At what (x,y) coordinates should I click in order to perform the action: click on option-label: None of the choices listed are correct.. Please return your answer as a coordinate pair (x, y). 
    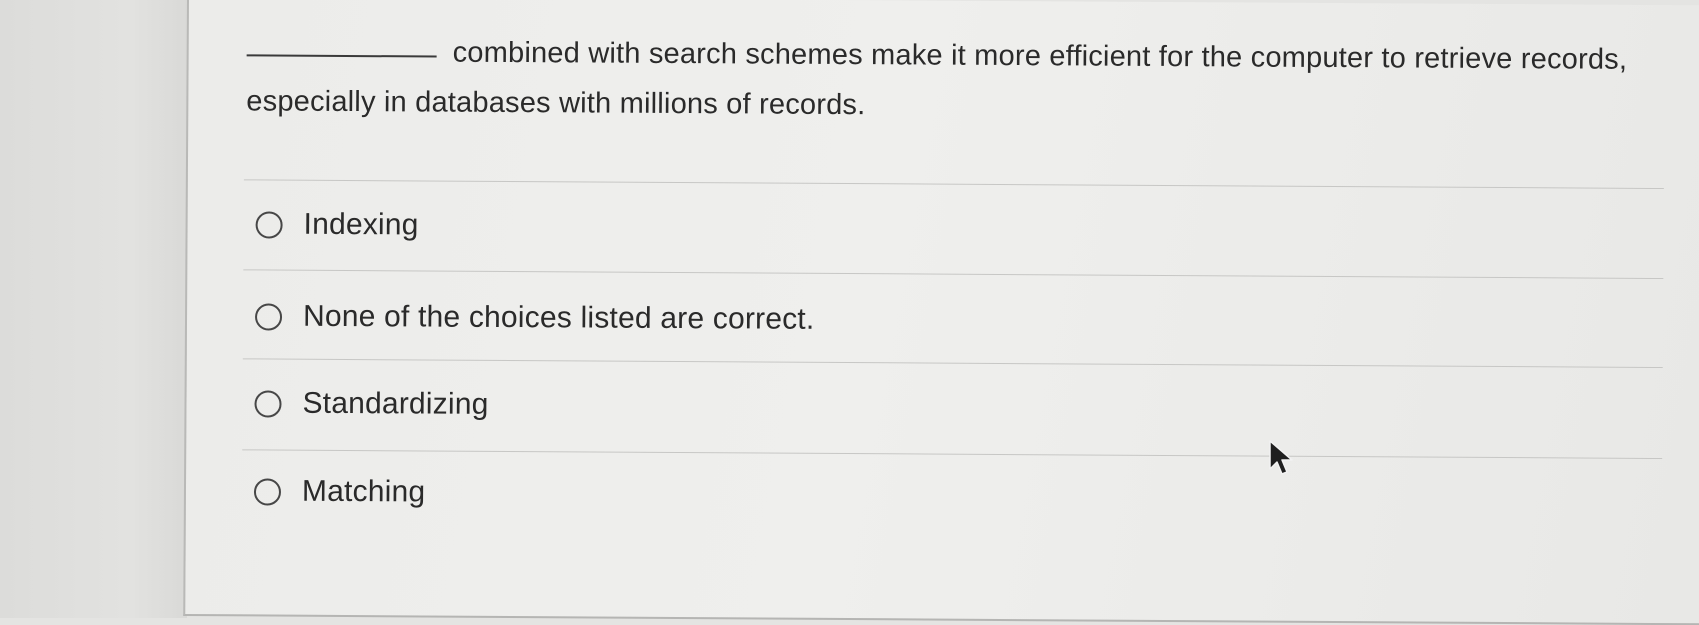
    Looking at the image, I should click on (558, 317).